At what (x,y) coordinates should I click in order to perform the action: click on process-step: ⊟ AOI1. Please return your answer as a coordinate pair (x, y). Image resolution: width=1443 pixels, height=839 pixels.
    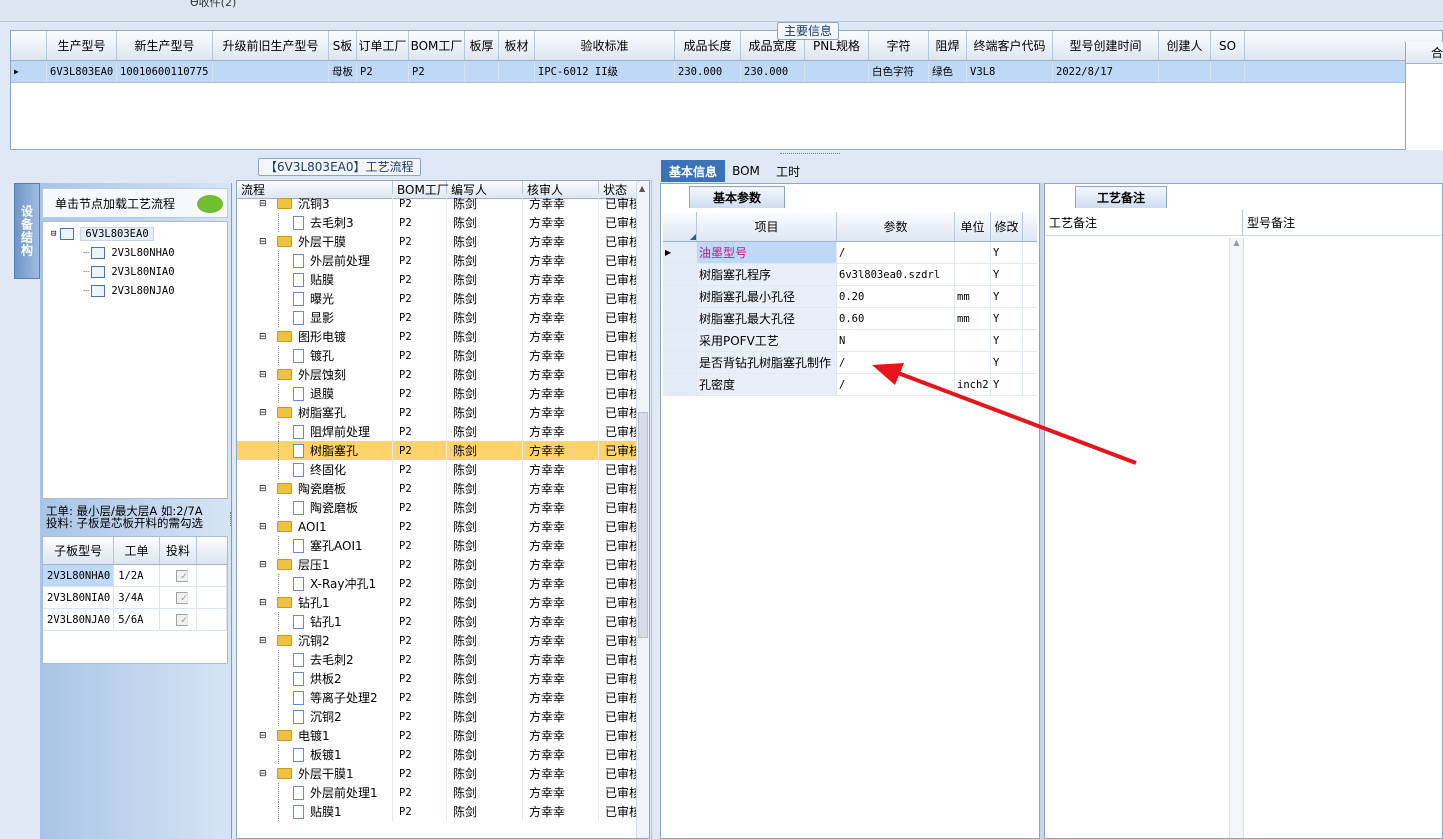
    Looking at the image, I should click on (315, 526).